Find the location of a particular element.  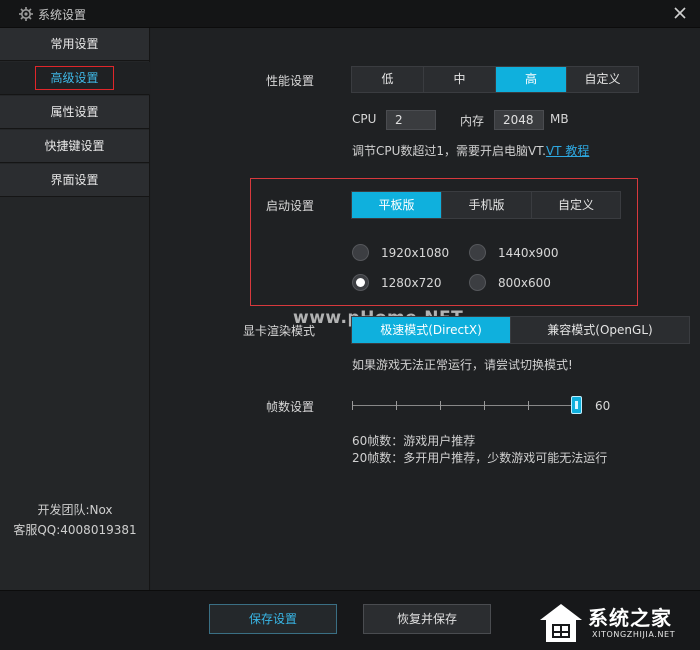

sidebar-item-shortcuts: 快捷键设置 is located at coordinates (75, 146).